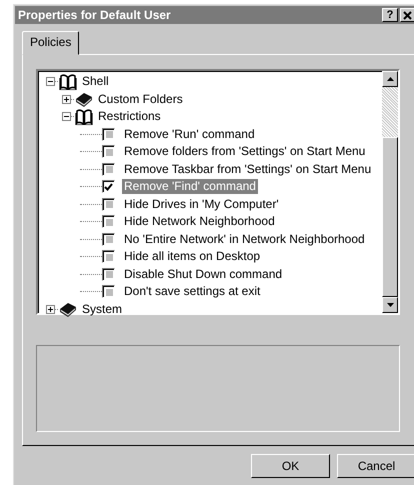 This screenshot has width=414, height=485. What do you see at coordinates (95, 15) in the screenshot?
I see `window-title: Properties for Default User` at bounding box center [95, 15].